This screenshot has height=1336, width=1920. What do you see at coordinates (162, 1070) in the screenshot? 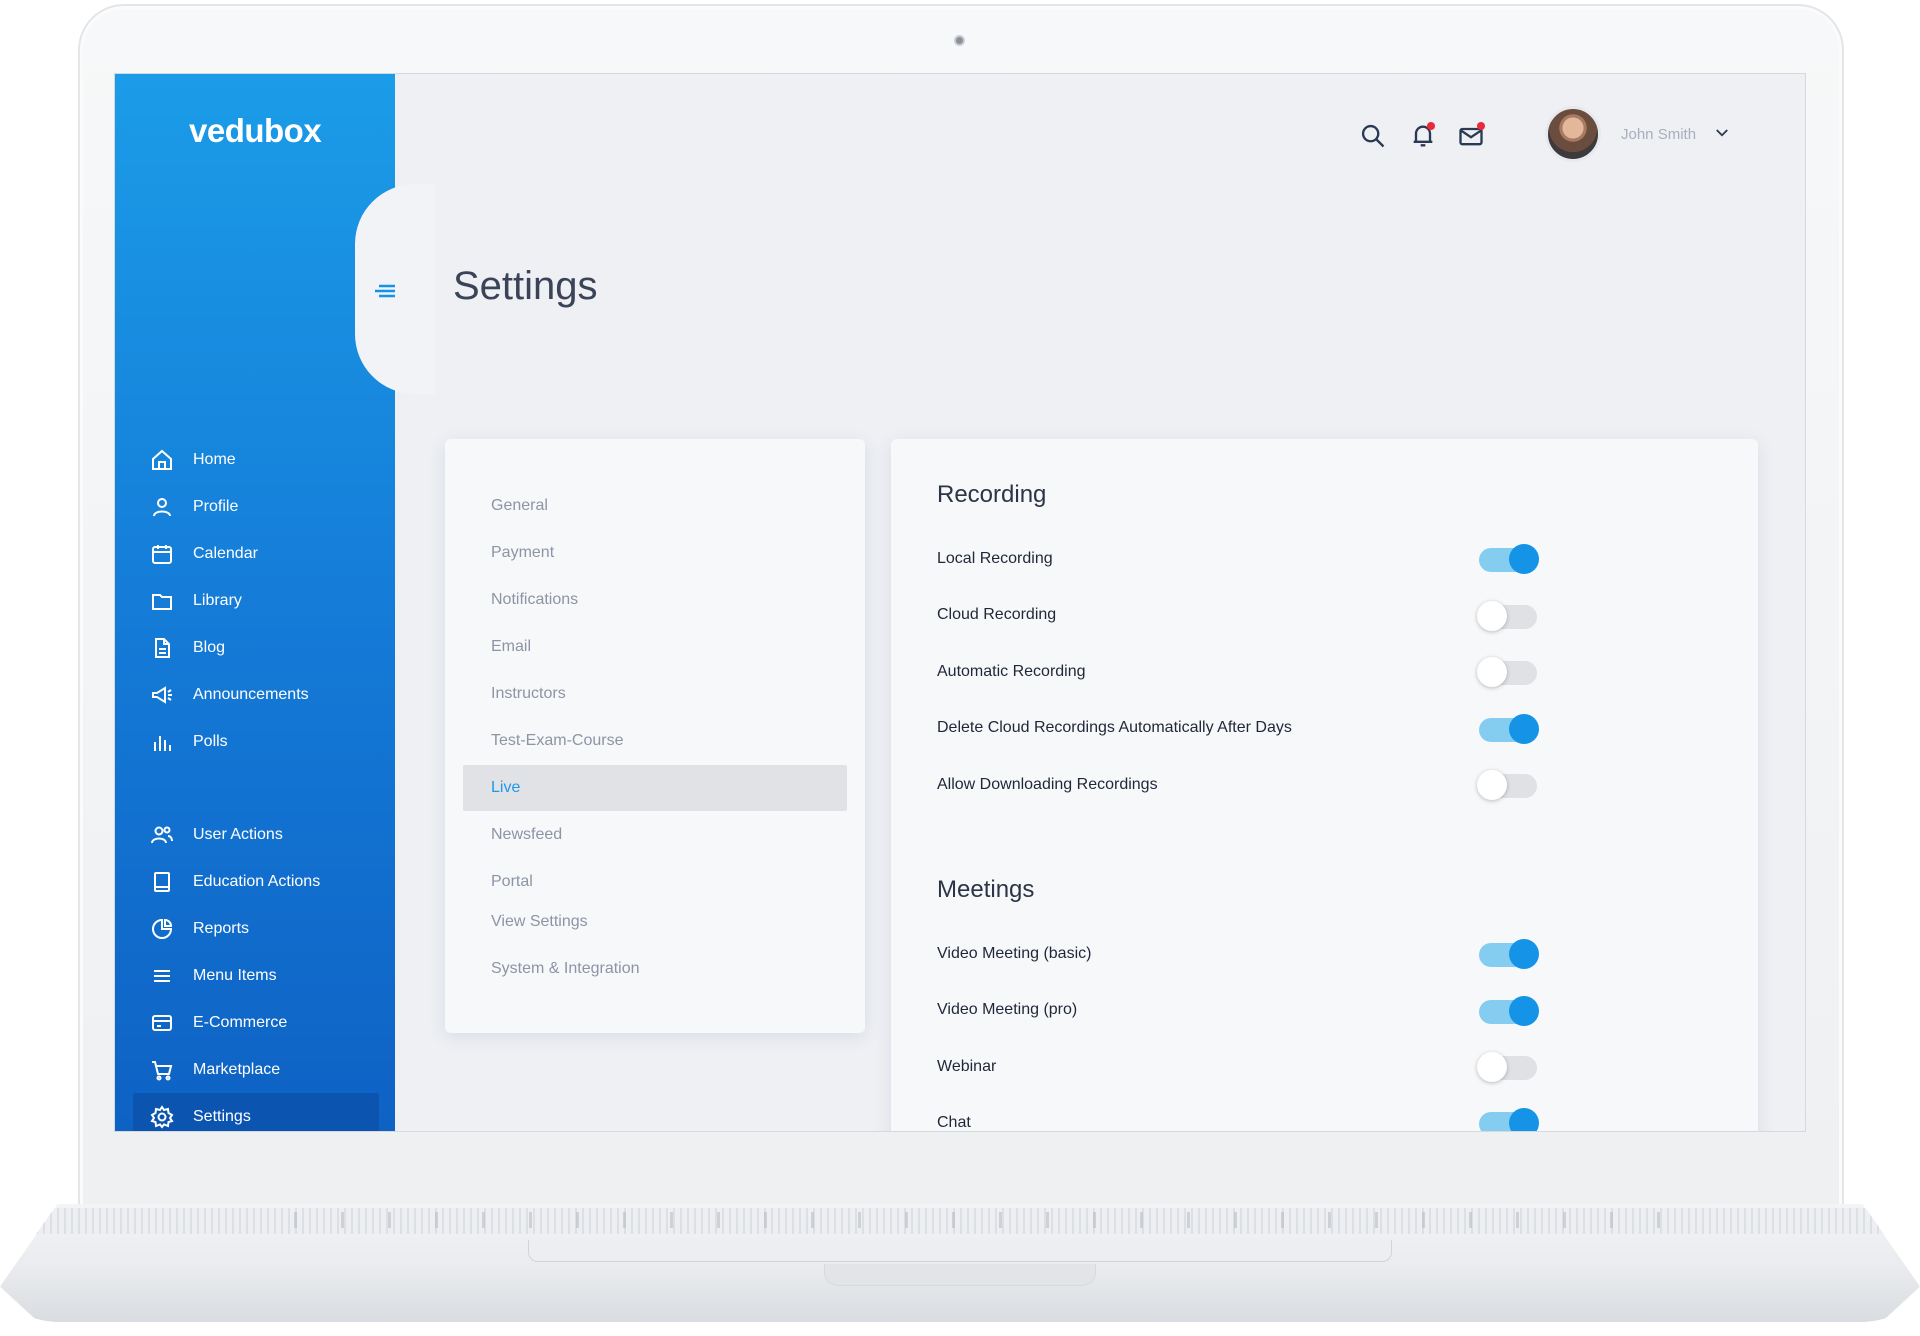
I see `cart-icon` at bounding box center [162, 1070].